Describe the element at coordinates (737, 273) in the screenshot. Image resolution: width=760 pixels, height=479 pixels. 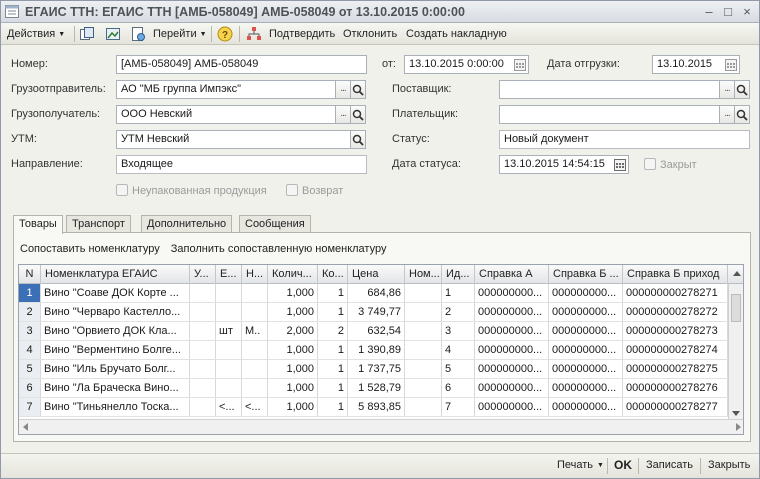
I see `chevron-up-icon` at that location.